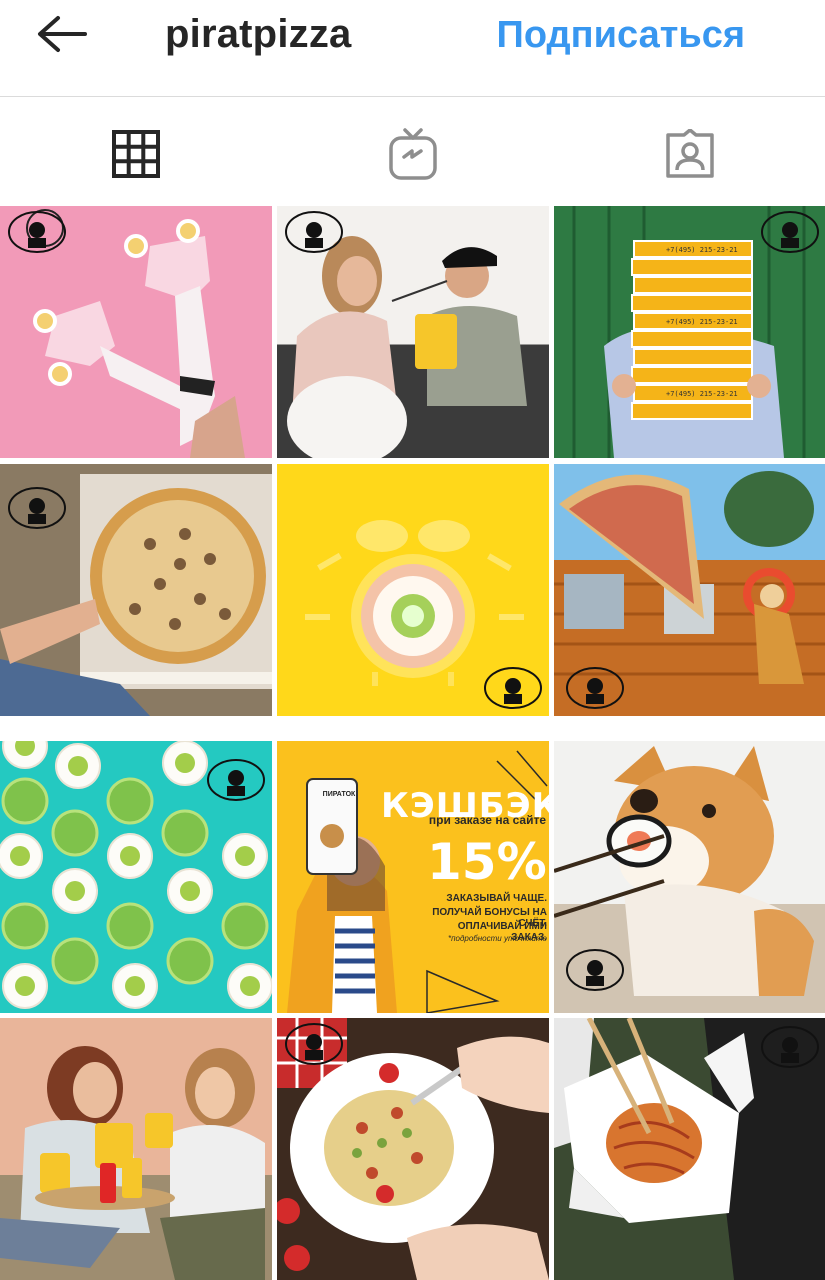 The width and height of the screenshot is (825, 1280). I want to click on post-shiba-sushi, so click(689, 877).